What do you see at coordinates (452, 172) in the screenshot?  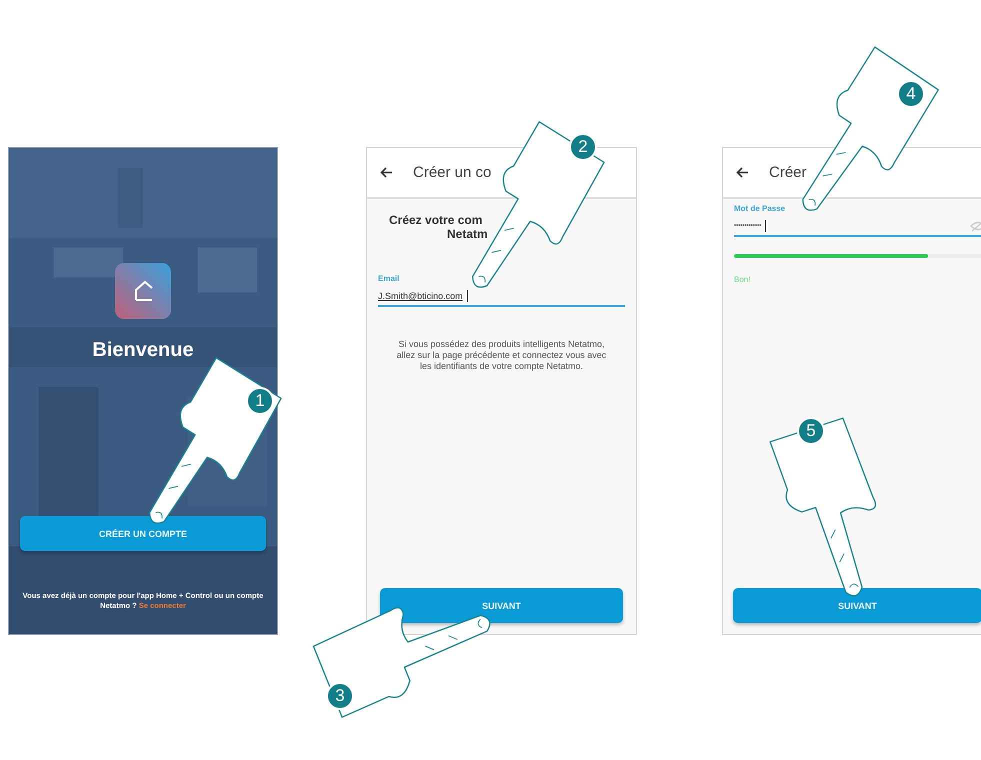 I see `screen-title: Créer un co` at bounding box center [452, 172].